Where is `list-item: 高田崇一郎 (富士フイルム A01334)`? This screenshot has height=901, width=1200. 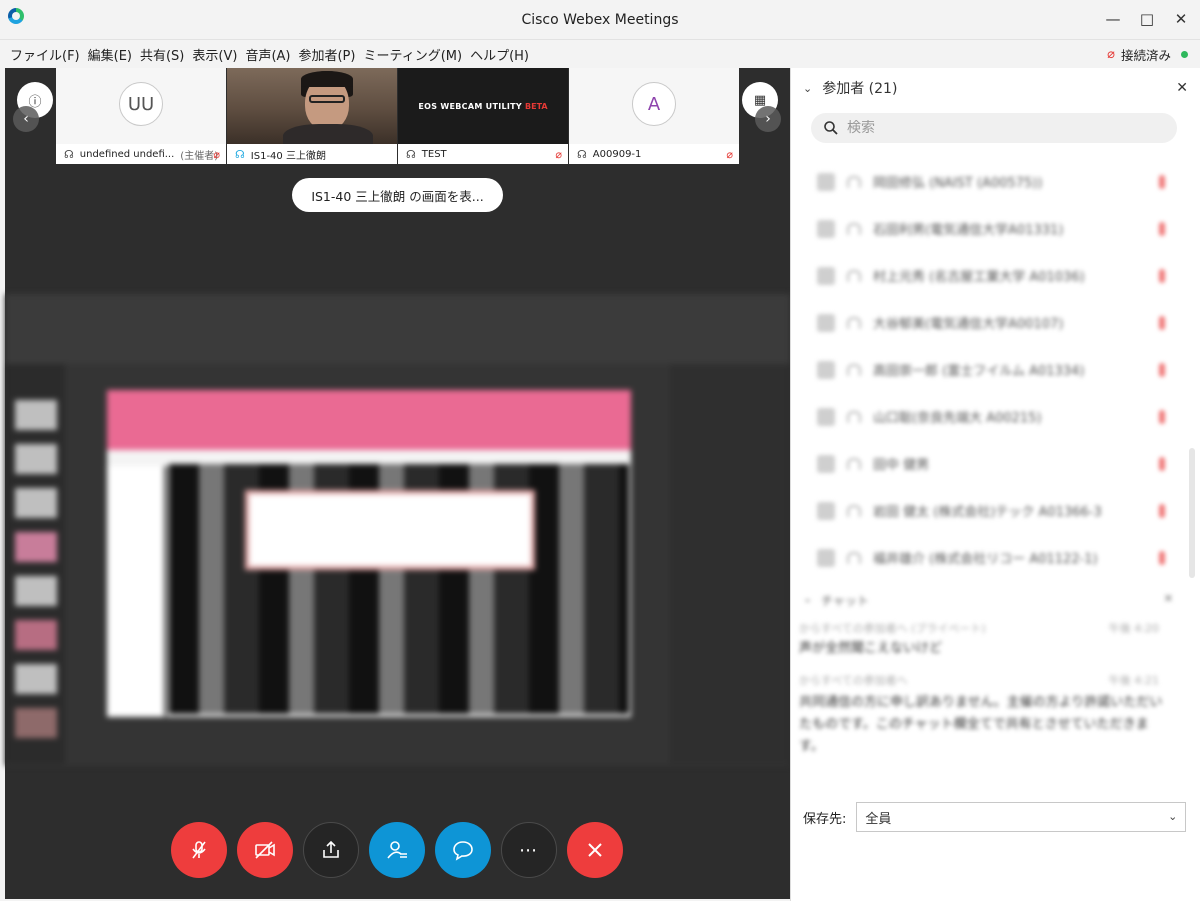
list-item: 高田崇一郎 (富士フイルム A01334) is located at coordinates (984, 369).